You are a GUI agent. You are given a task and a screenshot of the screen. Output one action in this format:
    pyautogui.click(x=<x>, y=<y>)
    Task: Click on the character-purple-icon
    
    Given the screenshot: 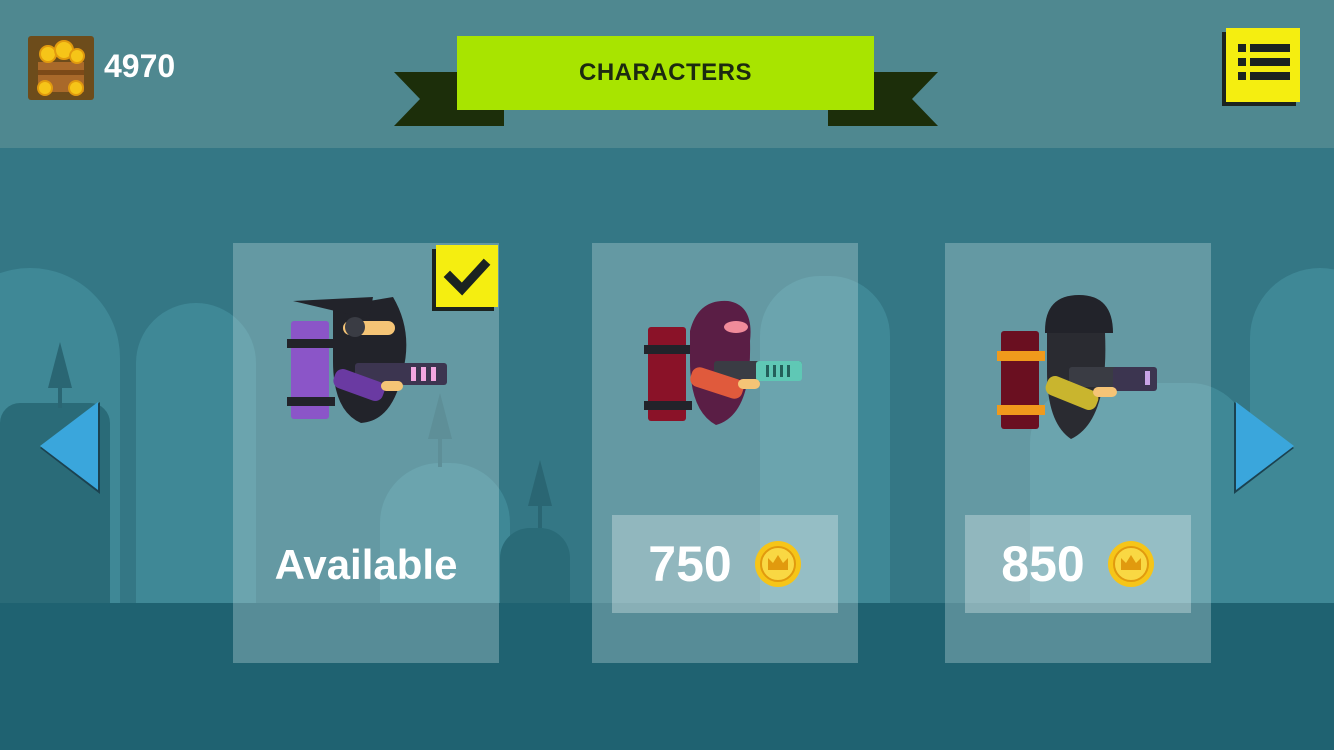 What is the action you would take?
    pyautogui.click(x=367, y=360)
    